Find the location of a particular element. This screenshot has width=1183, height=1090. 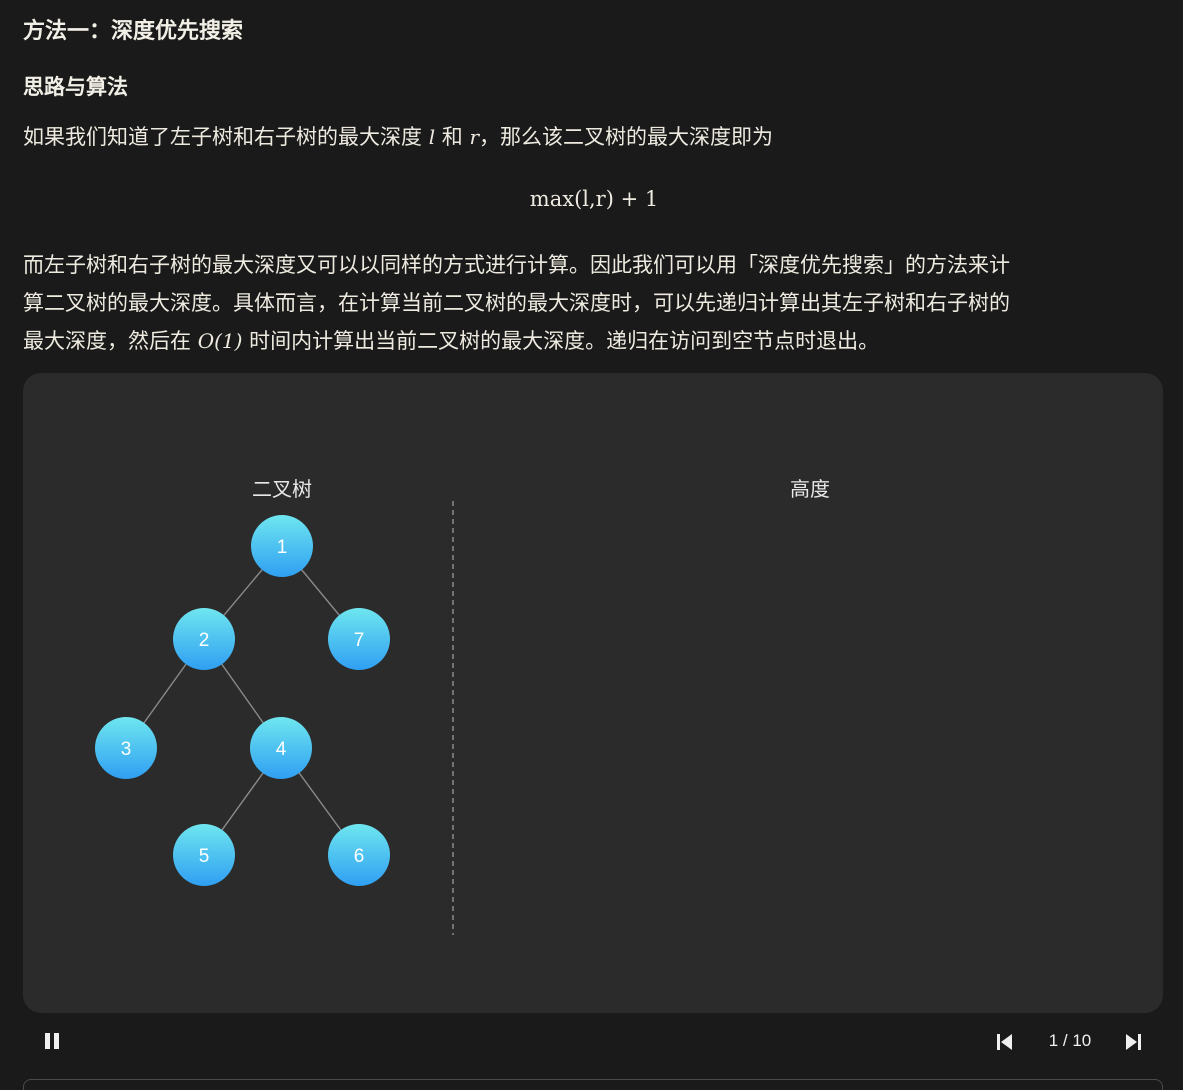

previous-step-button is located at coordinates (1004, 1042).